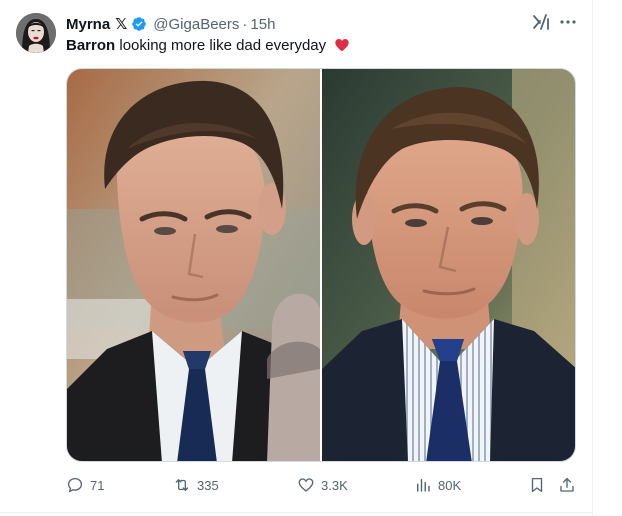 This screenshot has height=516, width=622. What do you see at coordinates (296, 512) in the screenshot?
I see `post-divider` at bounding box center [296, 512].